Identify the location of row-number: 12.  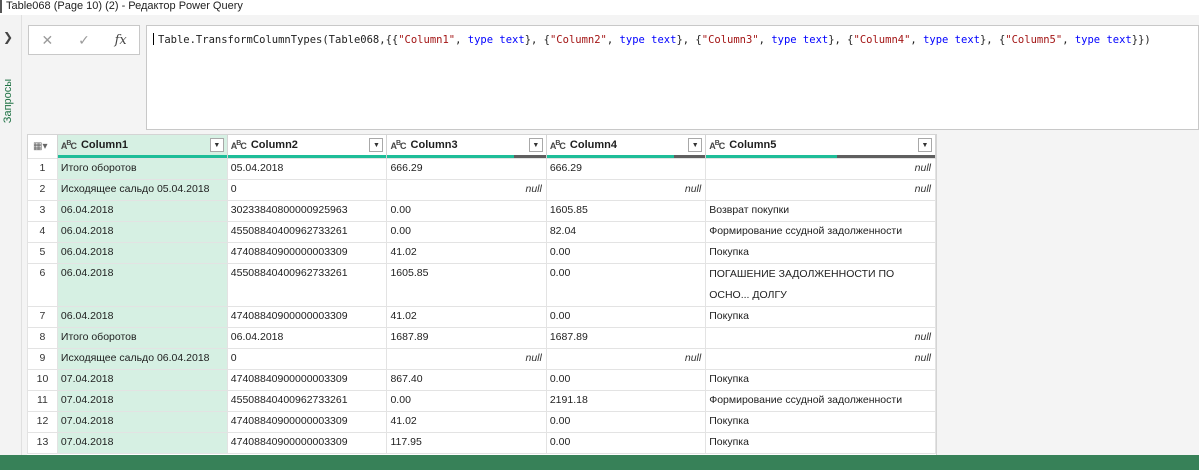
(42, 422).